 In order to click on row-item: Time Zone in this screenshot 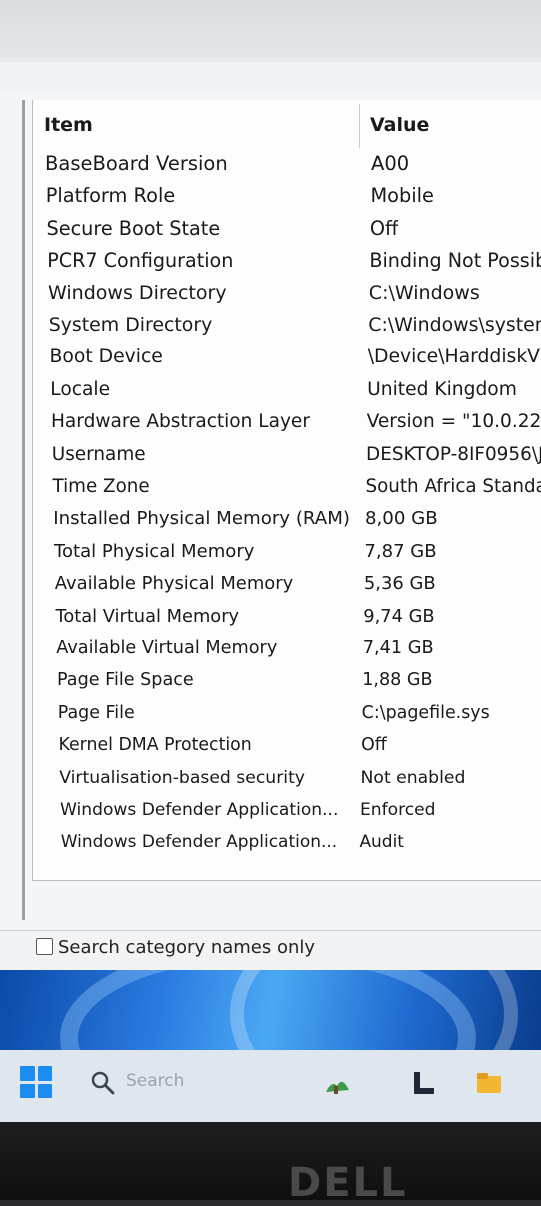, I will do `click(101, 486)`.